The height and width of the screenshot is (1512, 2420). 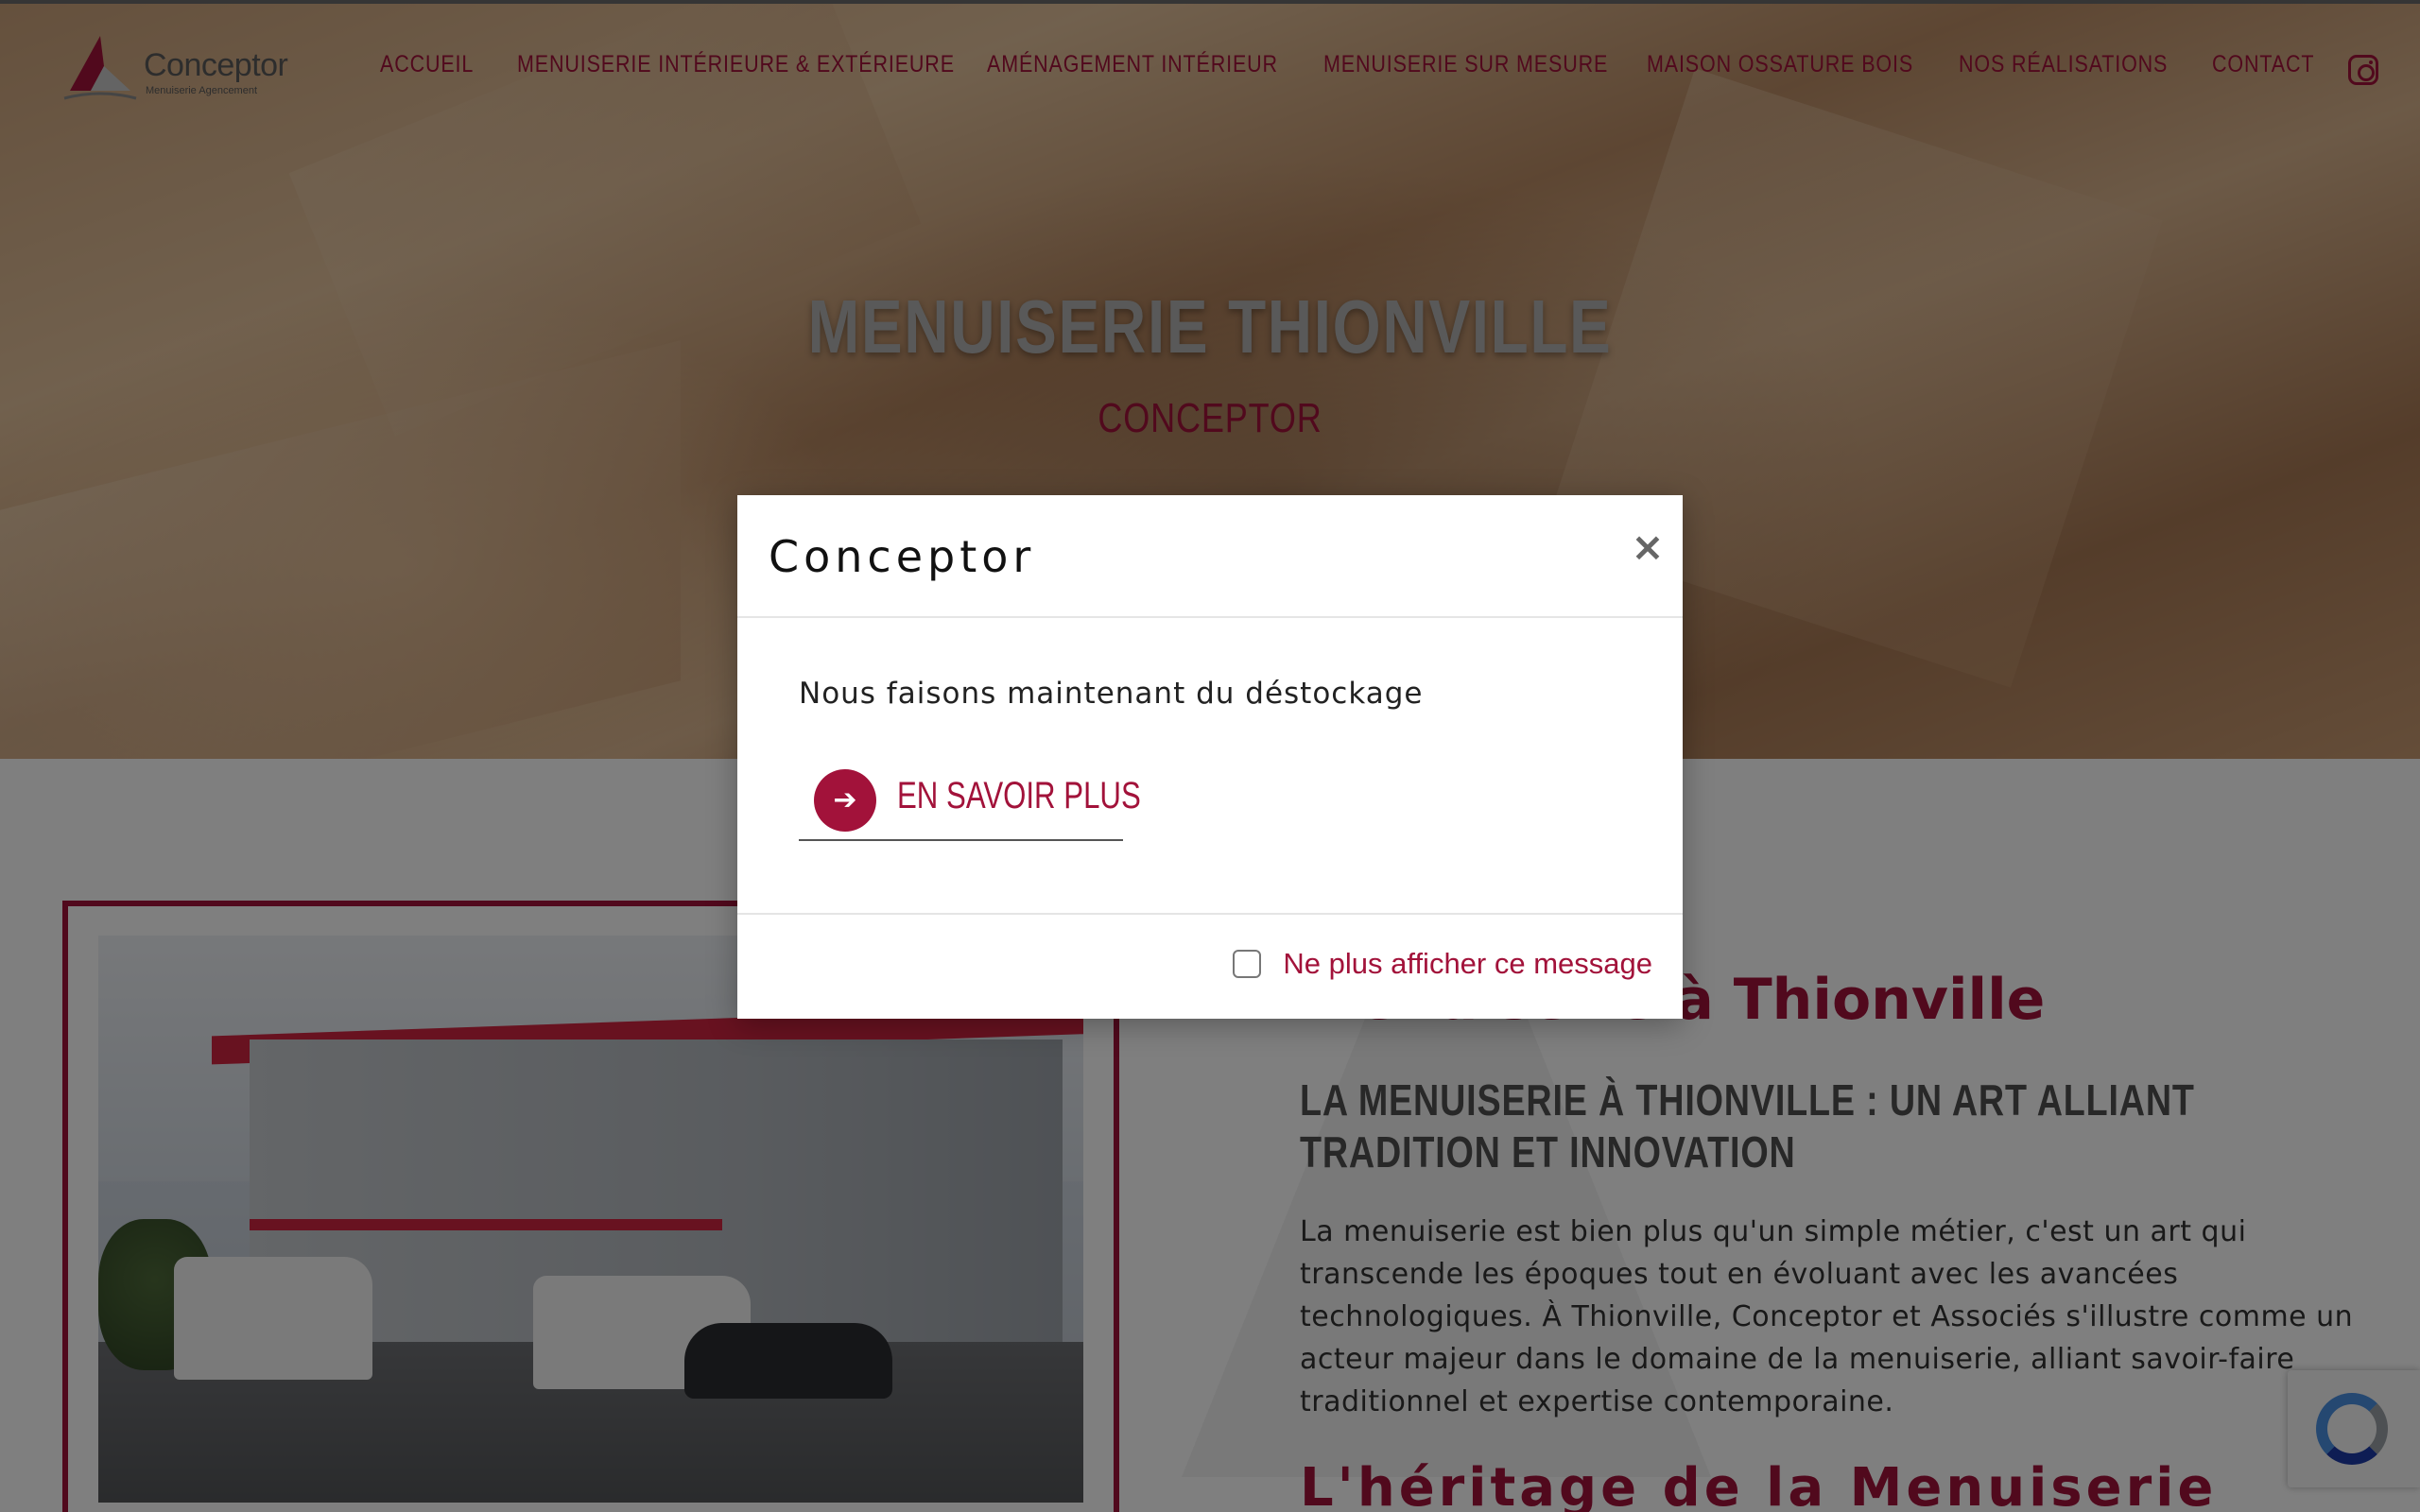 I want to click on dont-show-again-checkbox, so click(x=1247, y=964).